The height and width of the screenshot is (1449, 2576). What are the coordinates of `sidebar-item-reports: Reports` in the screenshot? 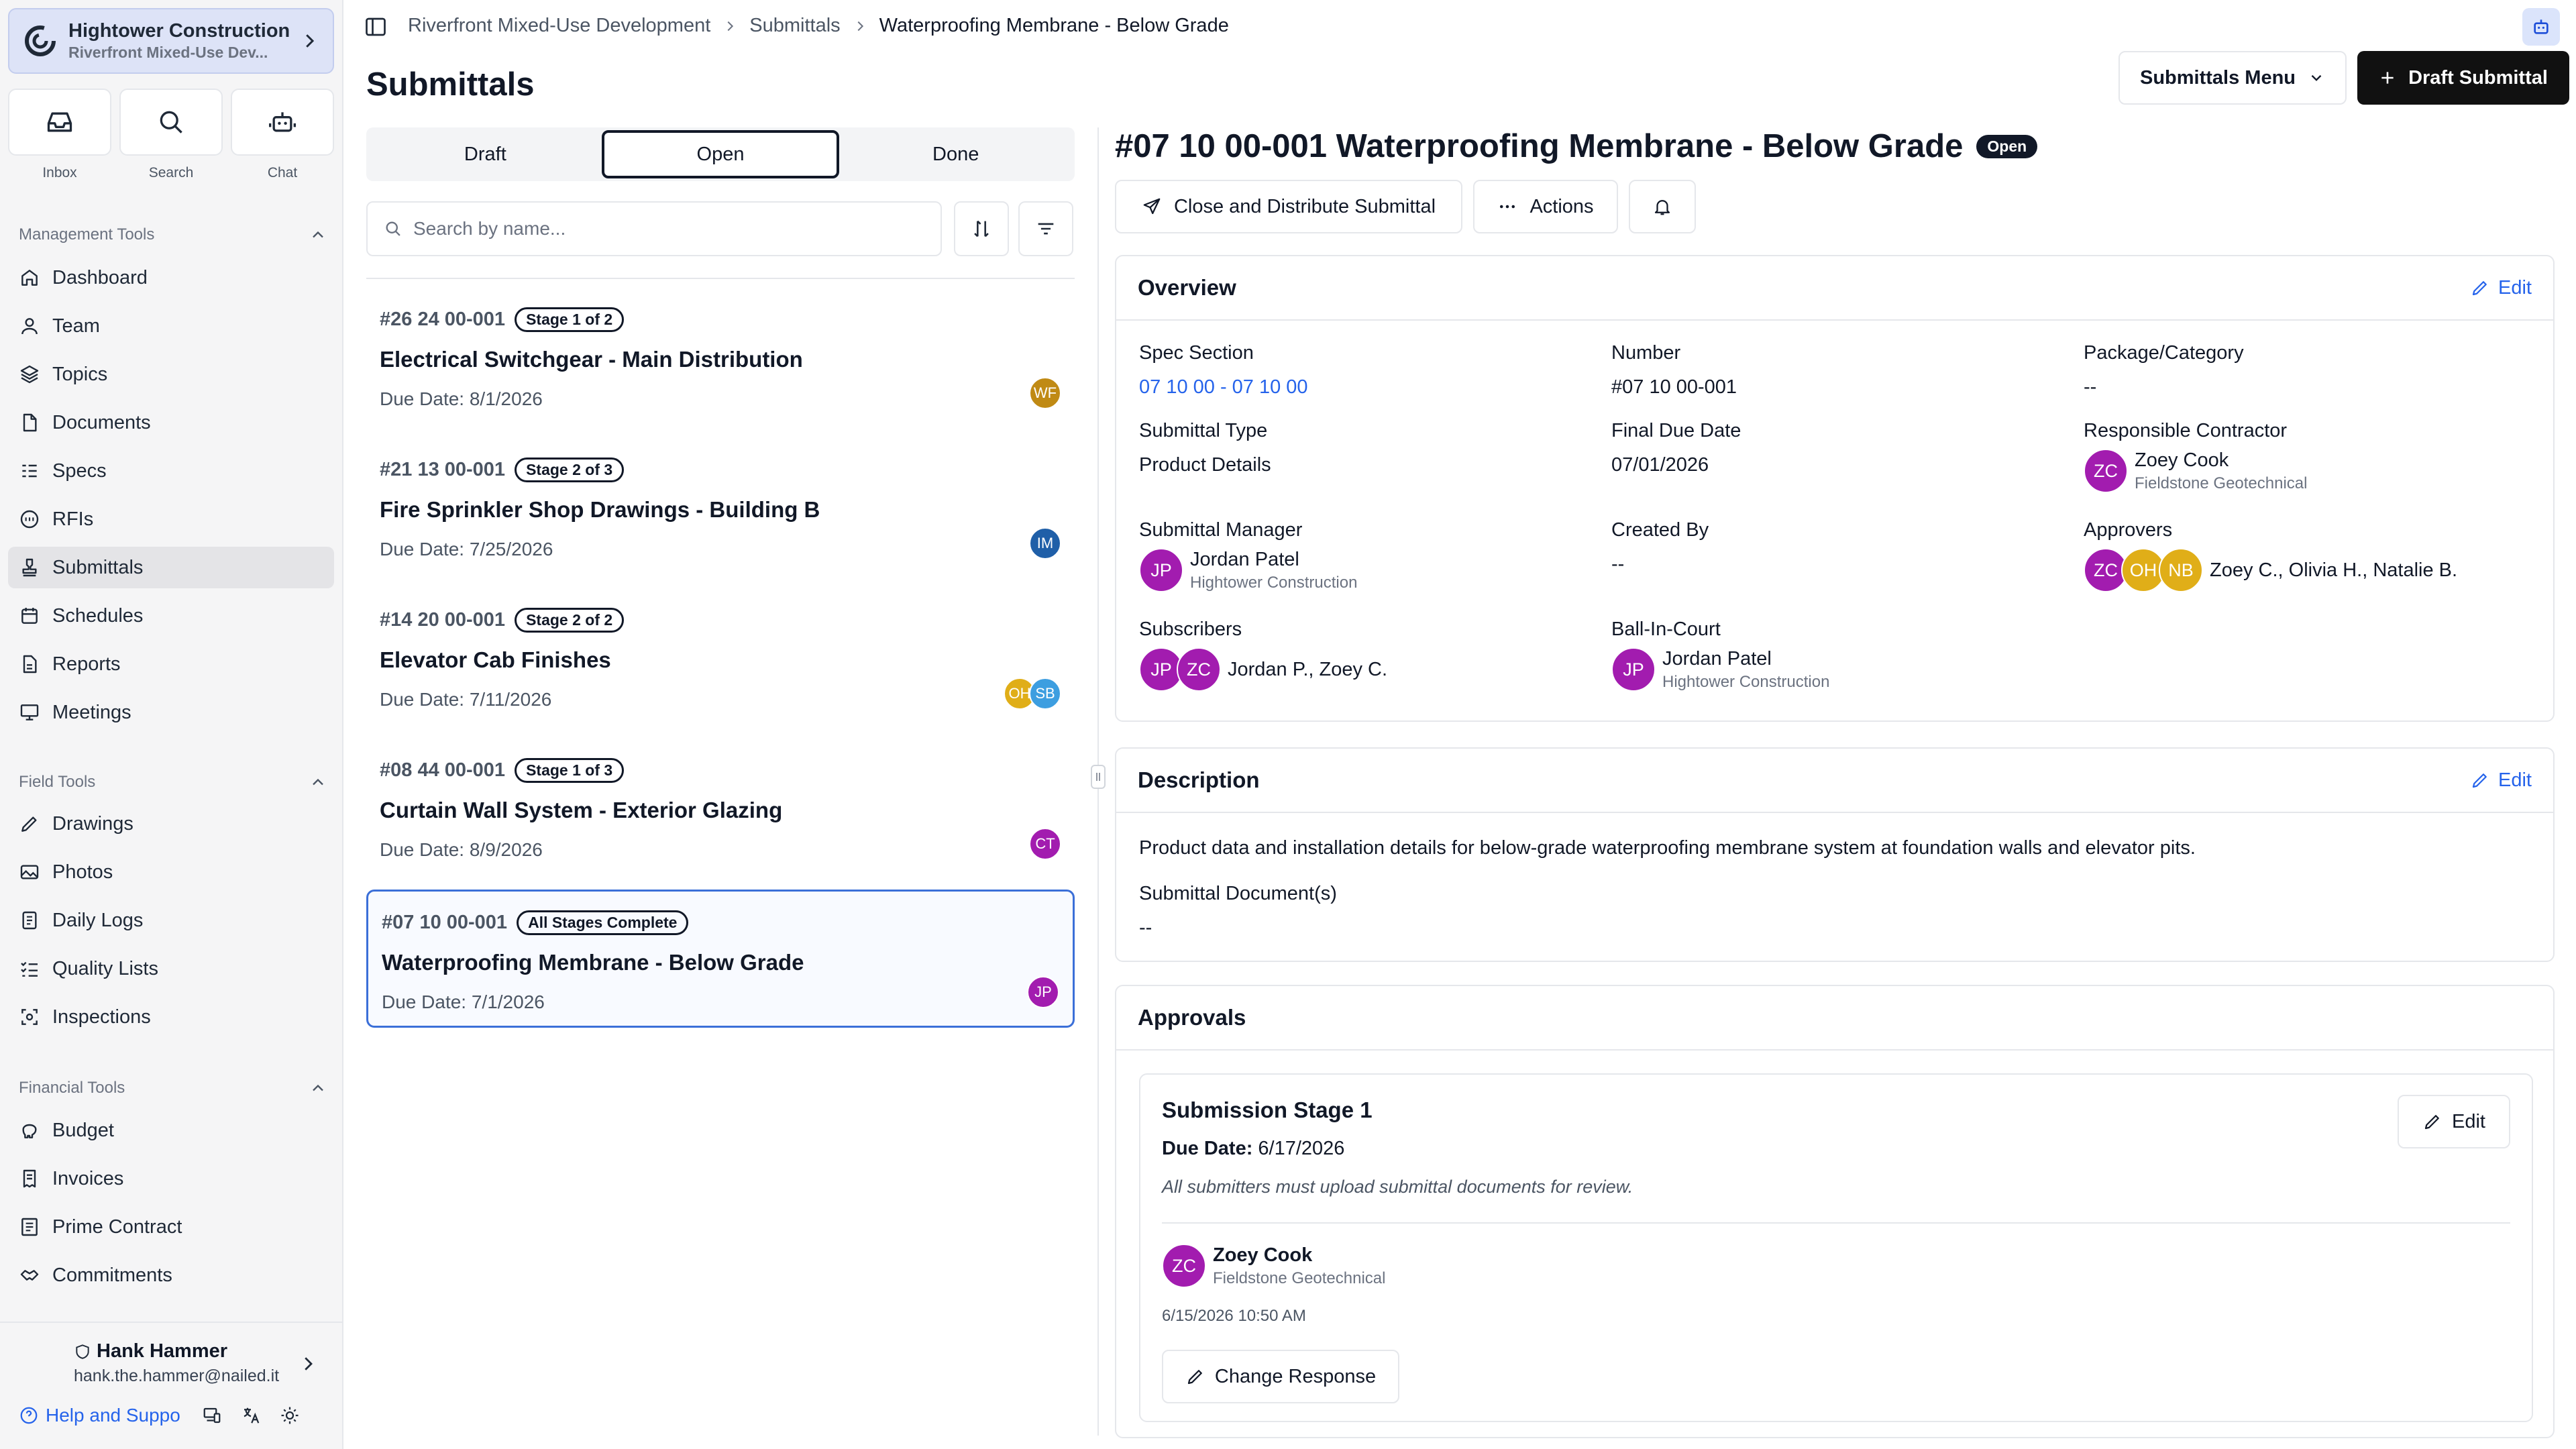 It's located at (171, 664).